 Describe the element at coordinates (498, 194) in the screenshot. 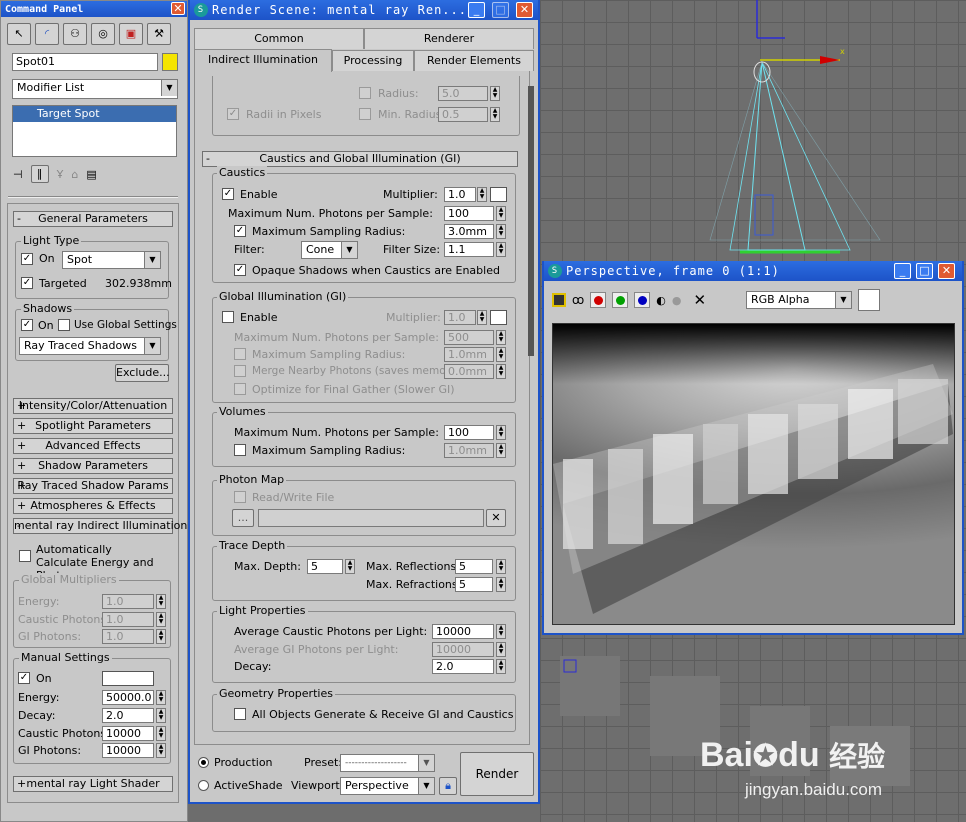

I see `caustics-color-swatch` at that location.